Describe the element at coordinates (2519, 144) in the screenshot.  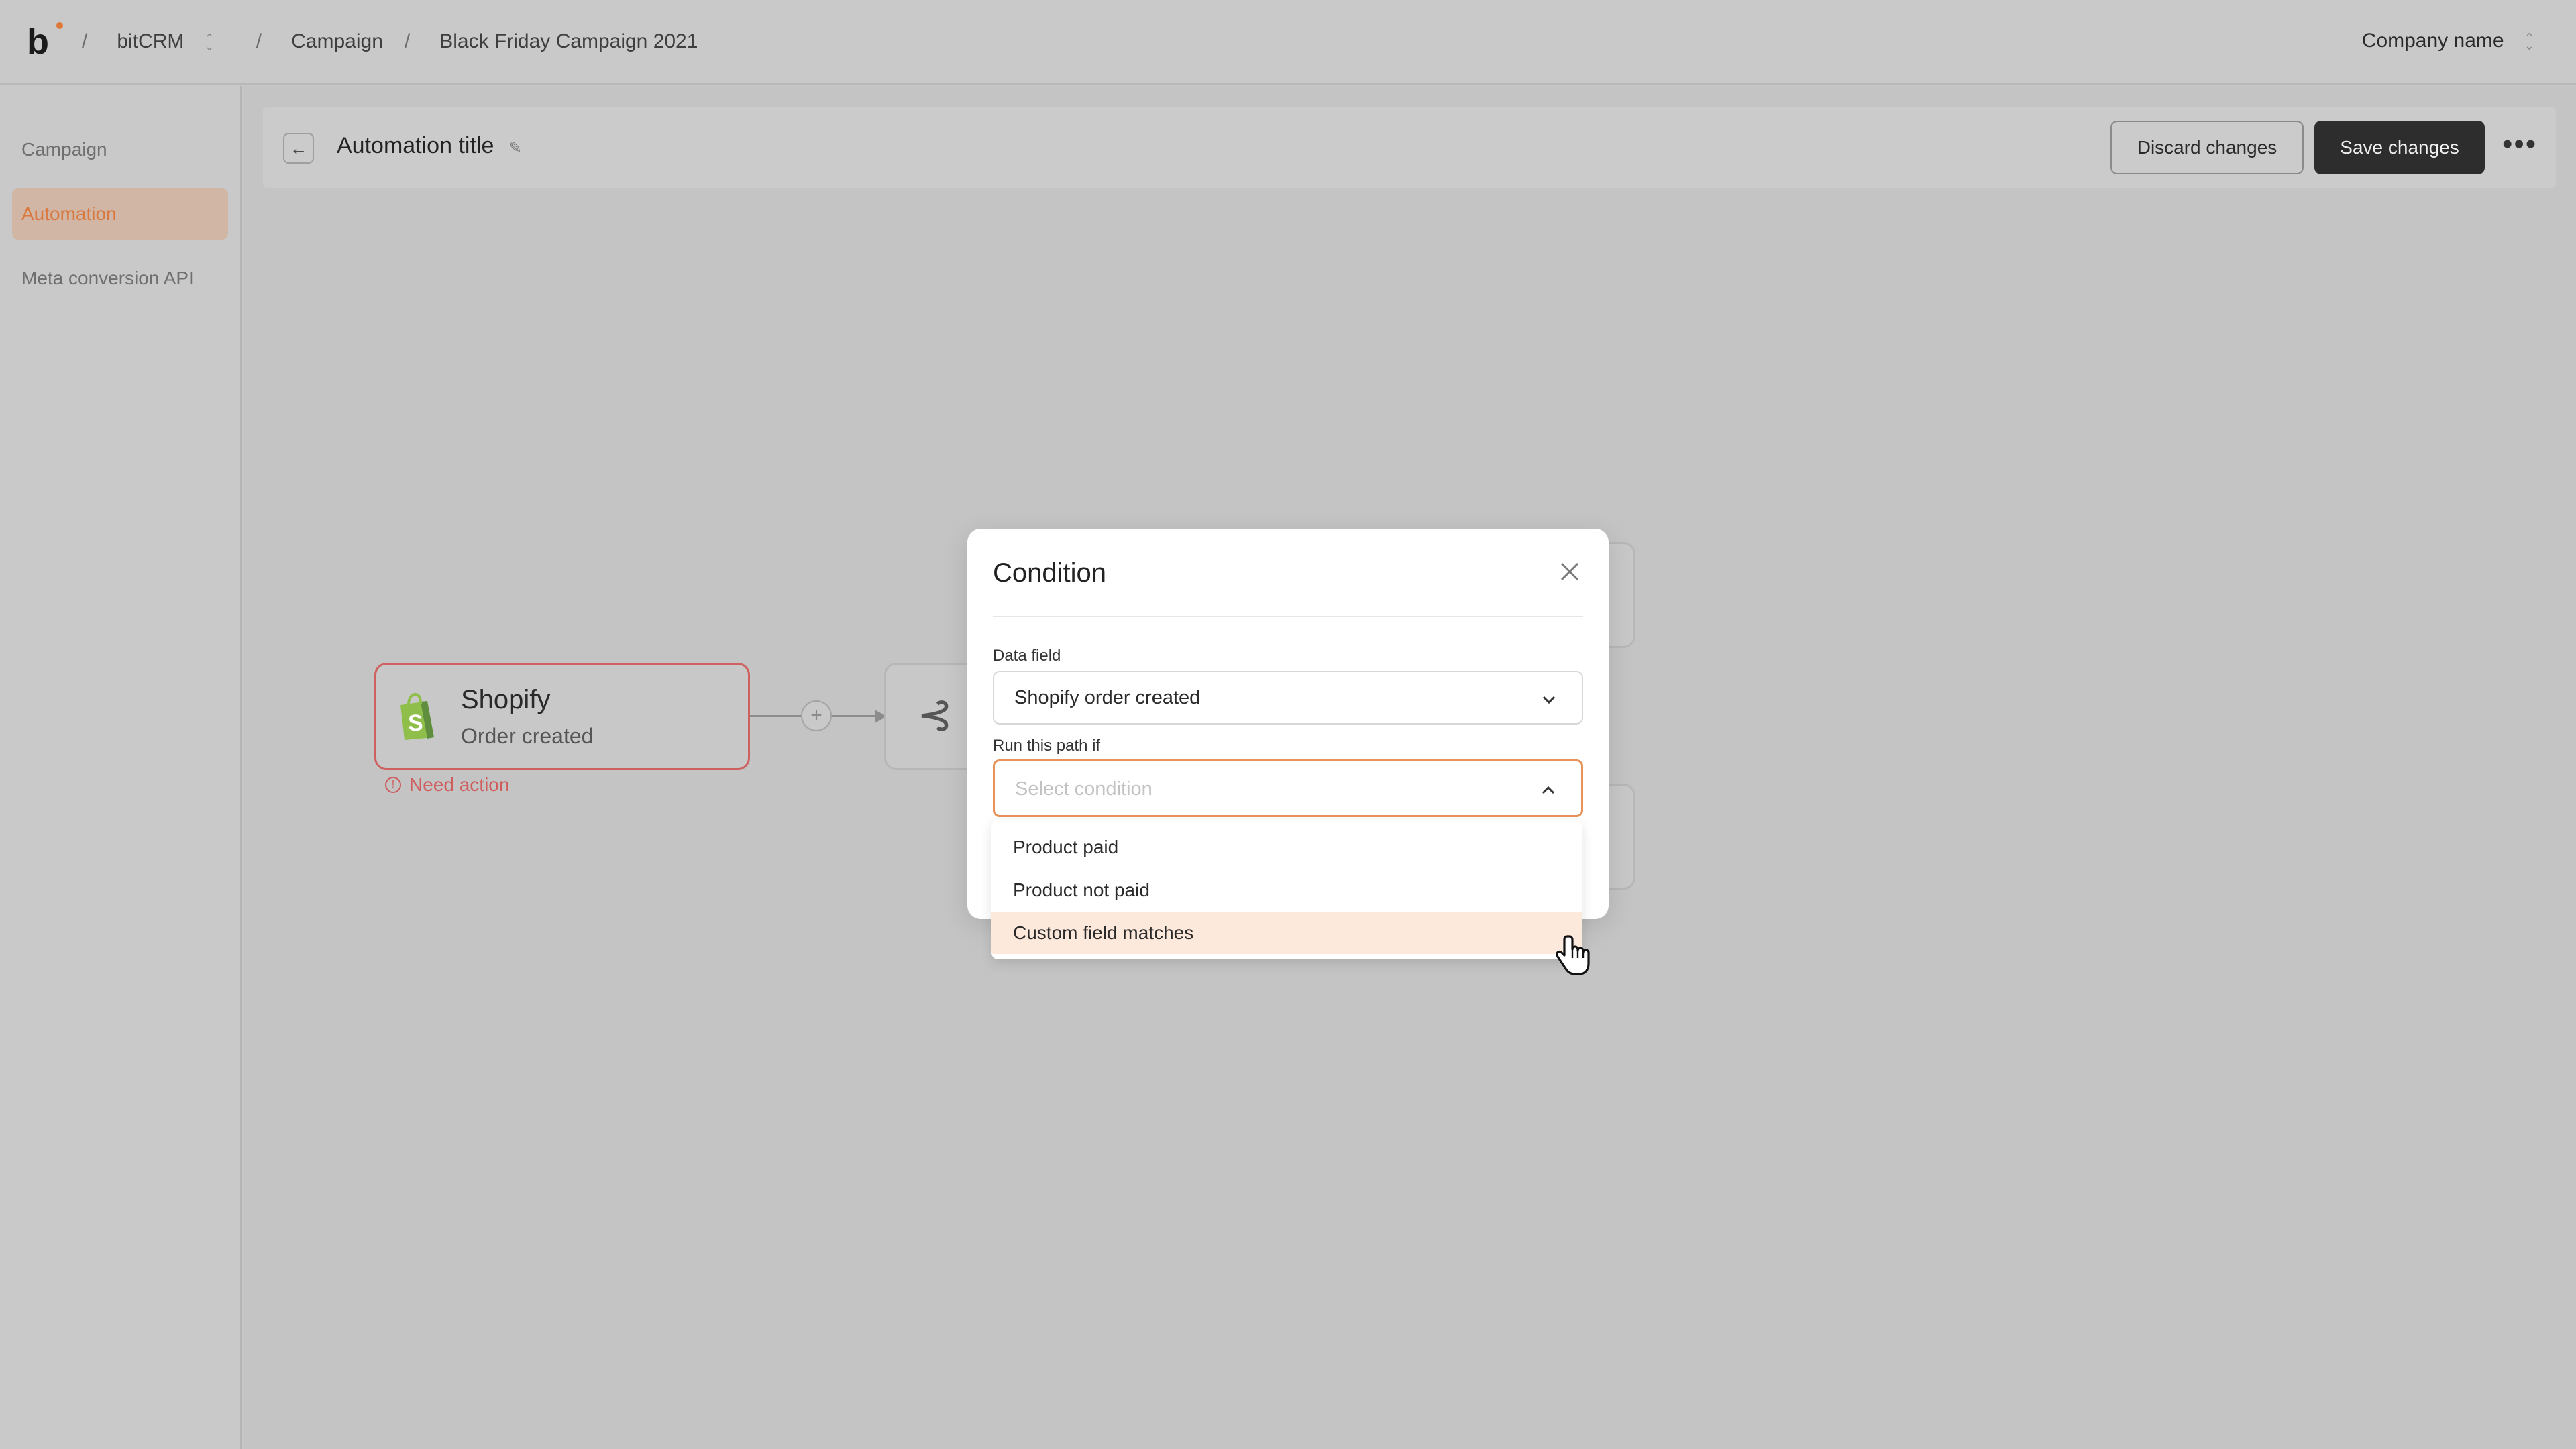
I see `more-options-icon: •••` at that location.